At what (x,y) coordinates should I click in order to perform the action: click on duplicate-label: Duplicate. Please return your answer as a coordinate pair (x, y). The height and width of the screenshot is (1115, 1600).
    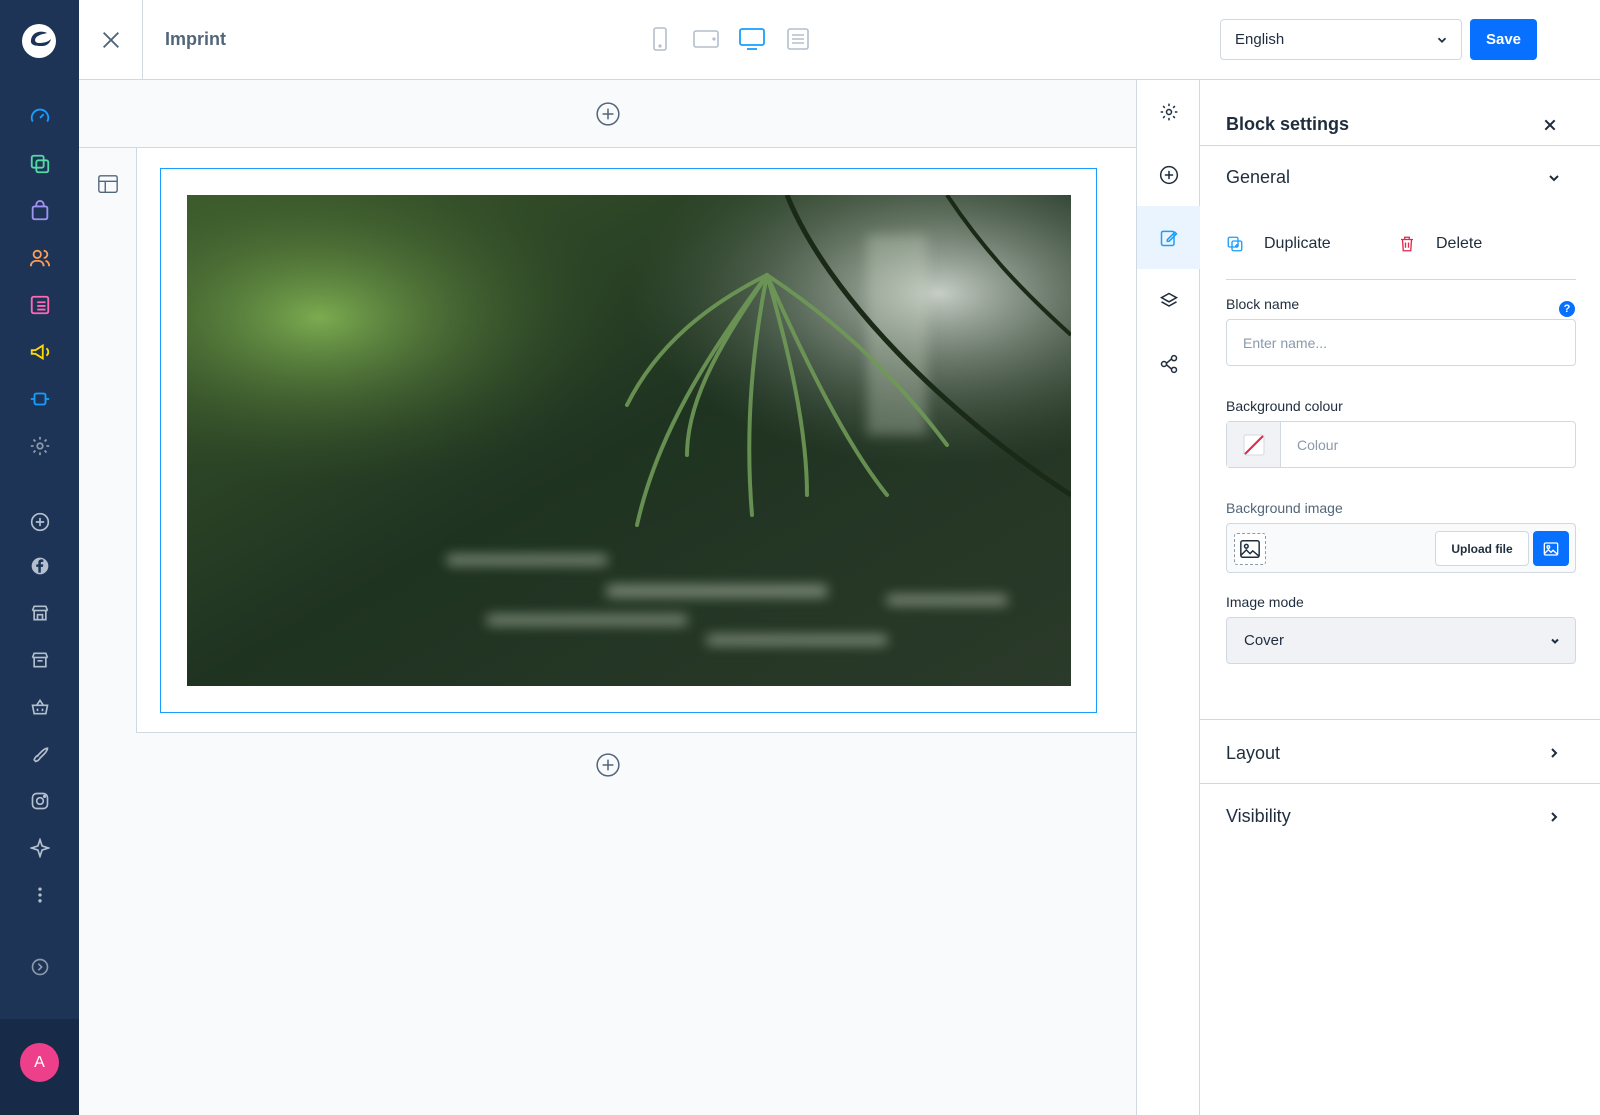
    Looking at the image, I should click on (1297, 243).